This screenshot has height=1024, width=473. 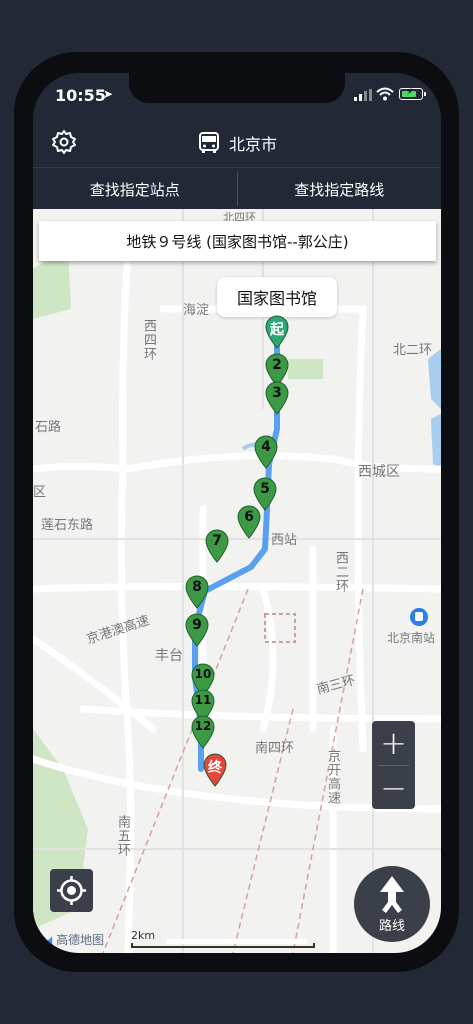 What do you see at coordinates (413, 350) in the screenshot?
I see `map-label: 北二环` at bounding box center [413, 350].